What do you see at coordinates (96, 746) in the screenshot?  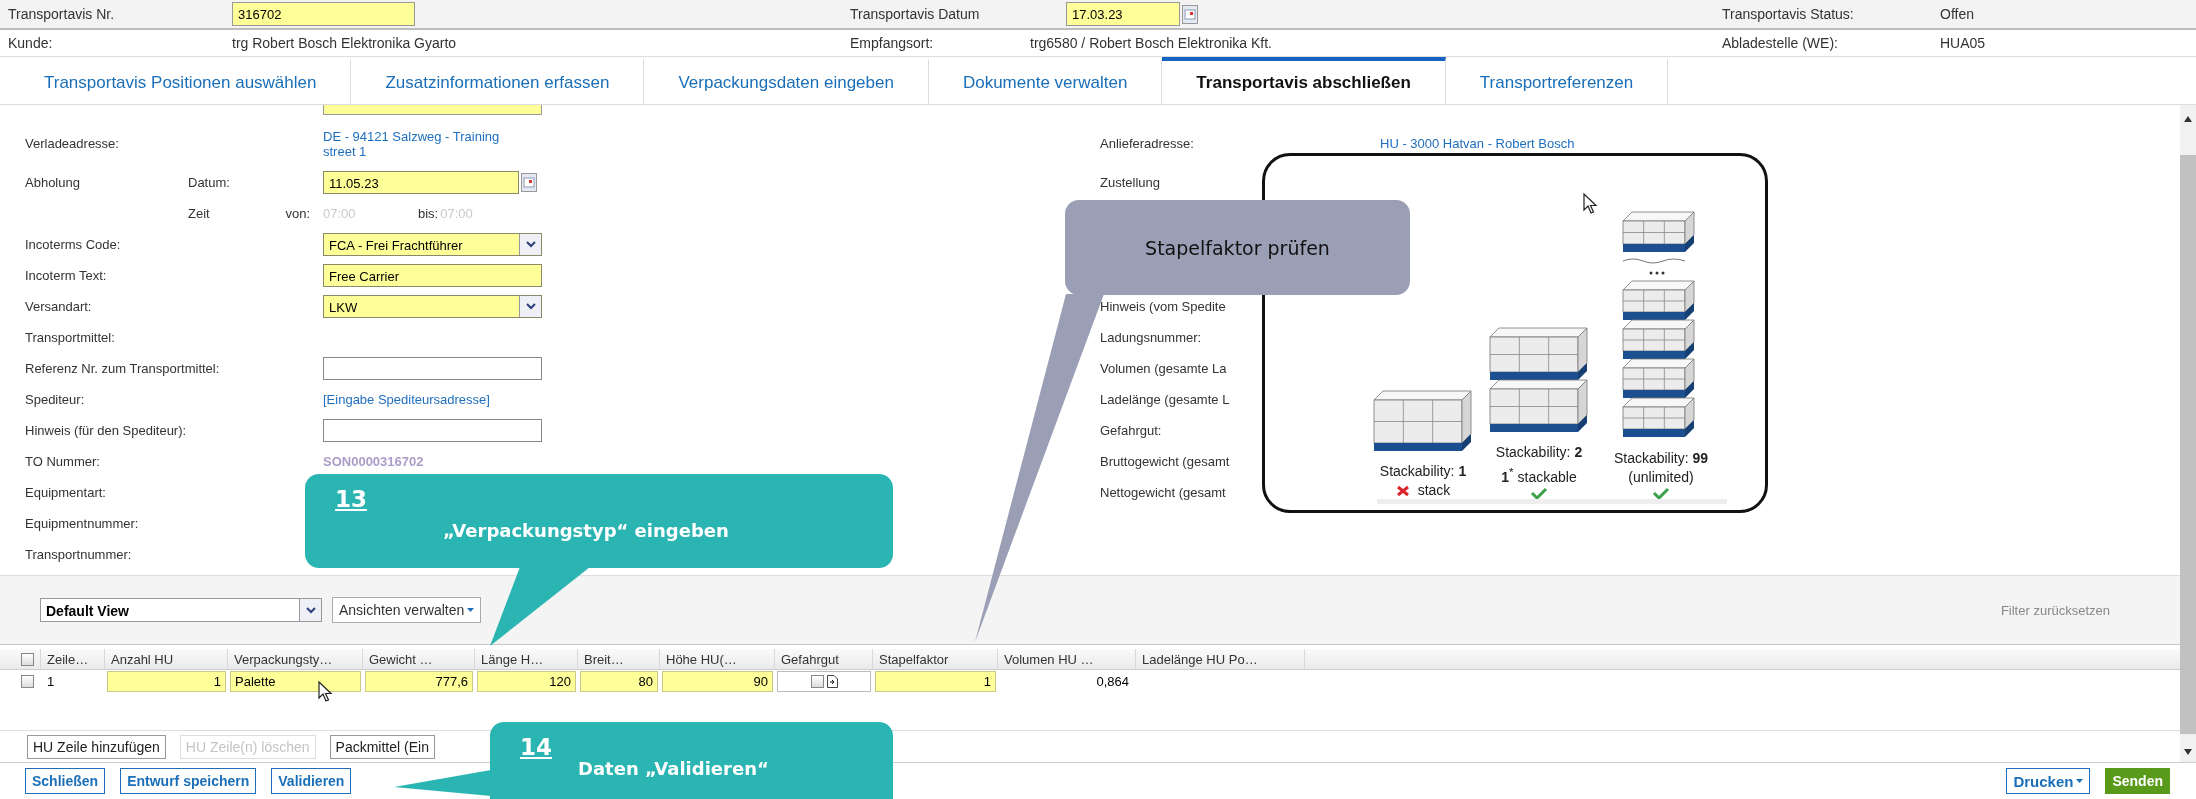 I see `button: HU Zeile hinzufügen` at bounding box center [96, 746].